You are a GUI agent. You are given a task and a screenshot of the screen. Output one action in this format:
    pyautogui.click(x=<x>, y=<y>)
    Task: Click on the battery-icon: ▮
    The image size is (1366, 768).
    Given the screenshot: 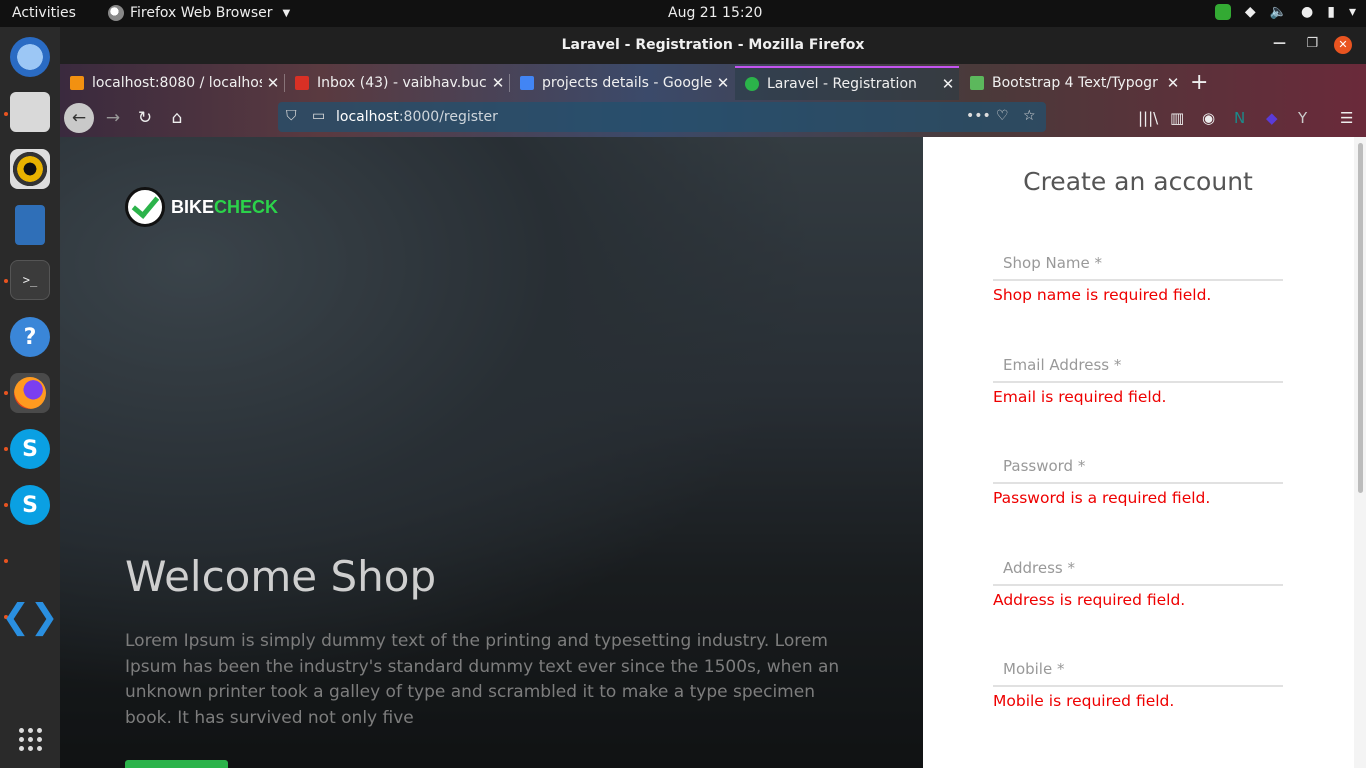 What is the action you would take?
    pyautogui.click(x=1331, y=12)
    